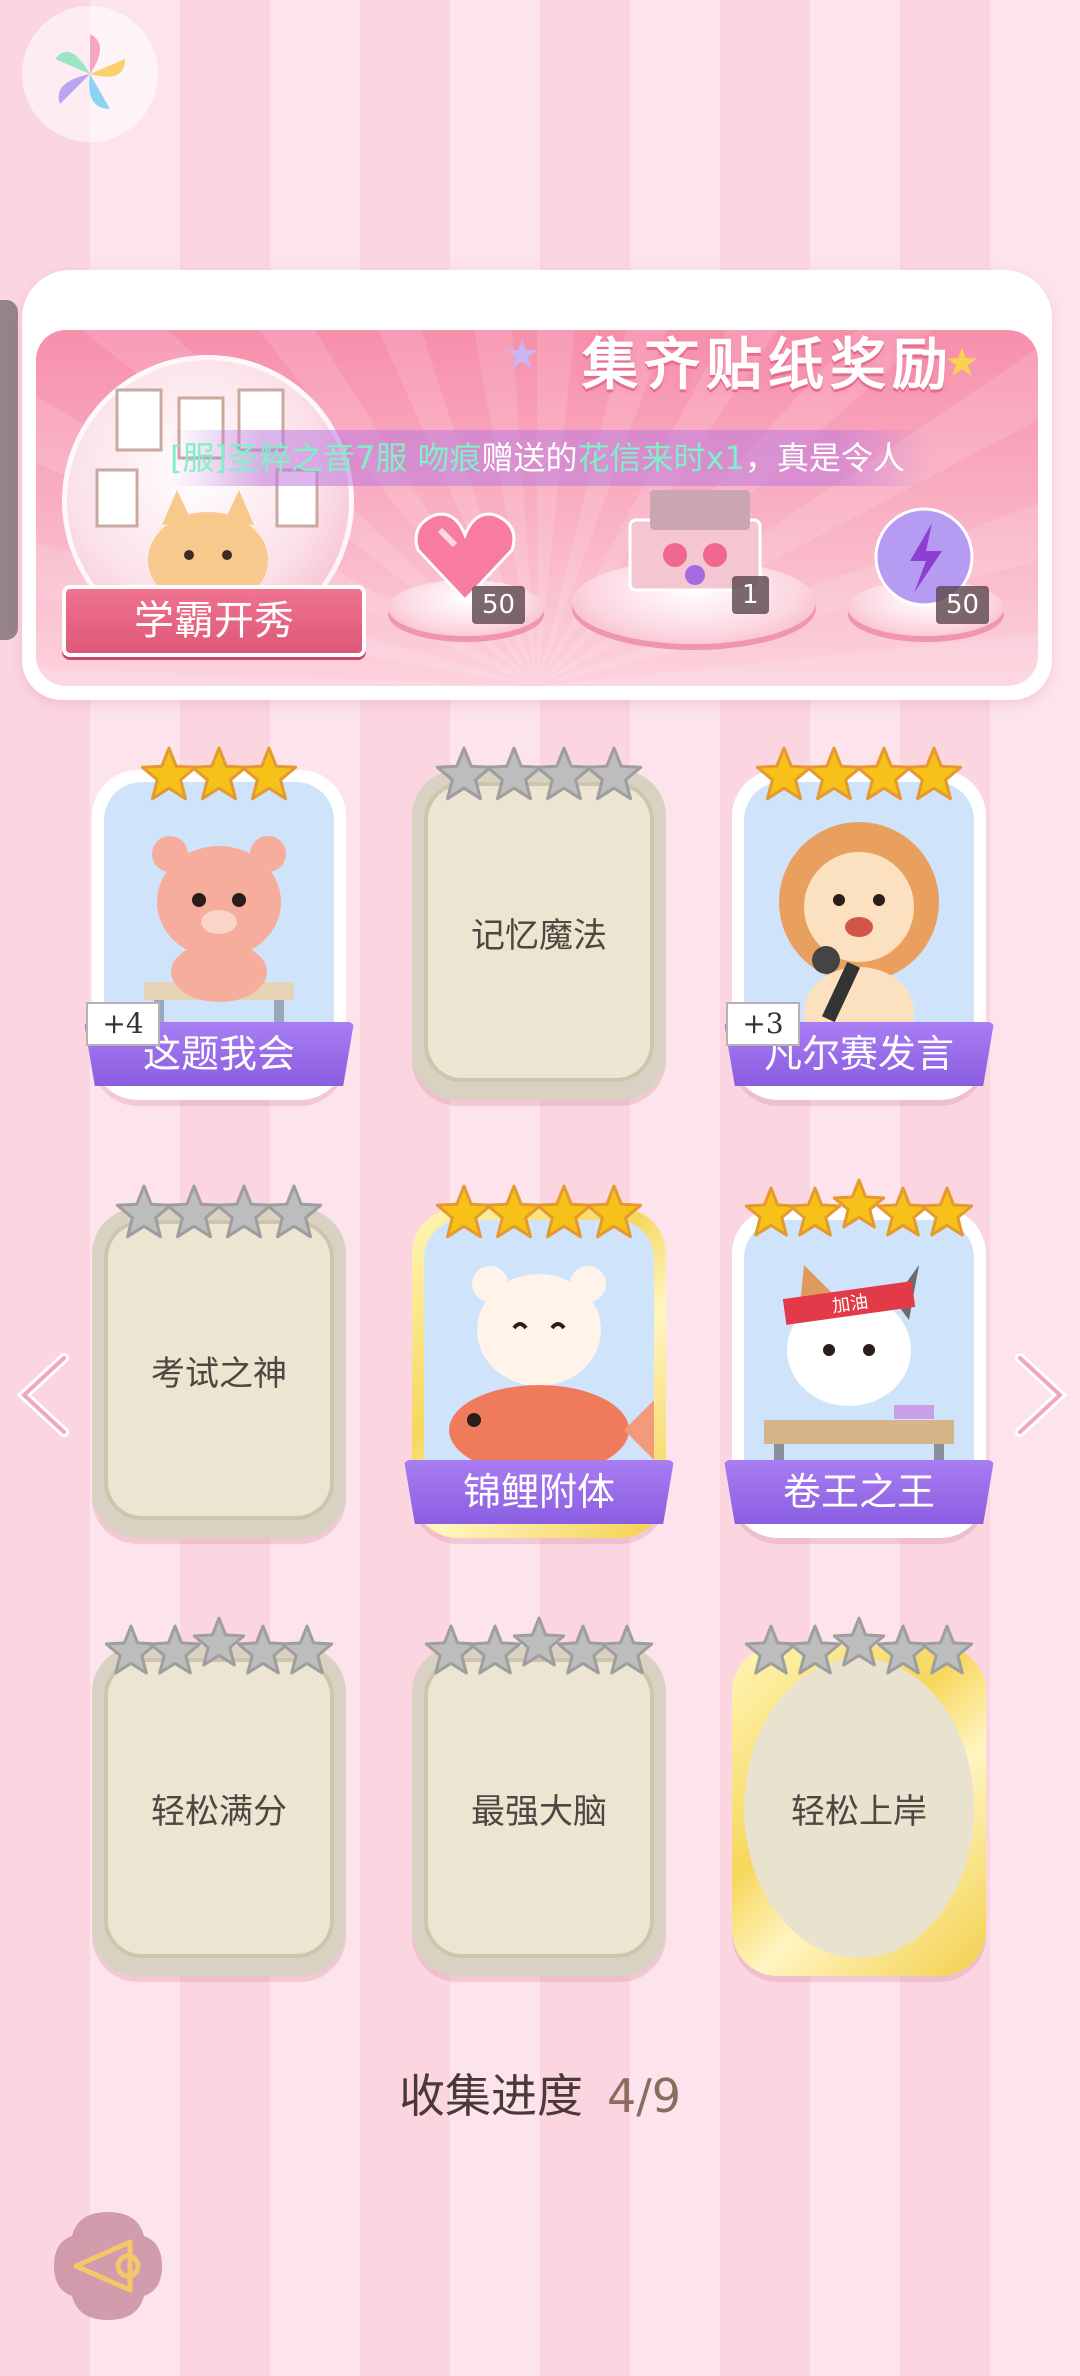 The width and height of the screenshot is (1080, 2376). I want to click on app-logo-button, so click(90, 74).